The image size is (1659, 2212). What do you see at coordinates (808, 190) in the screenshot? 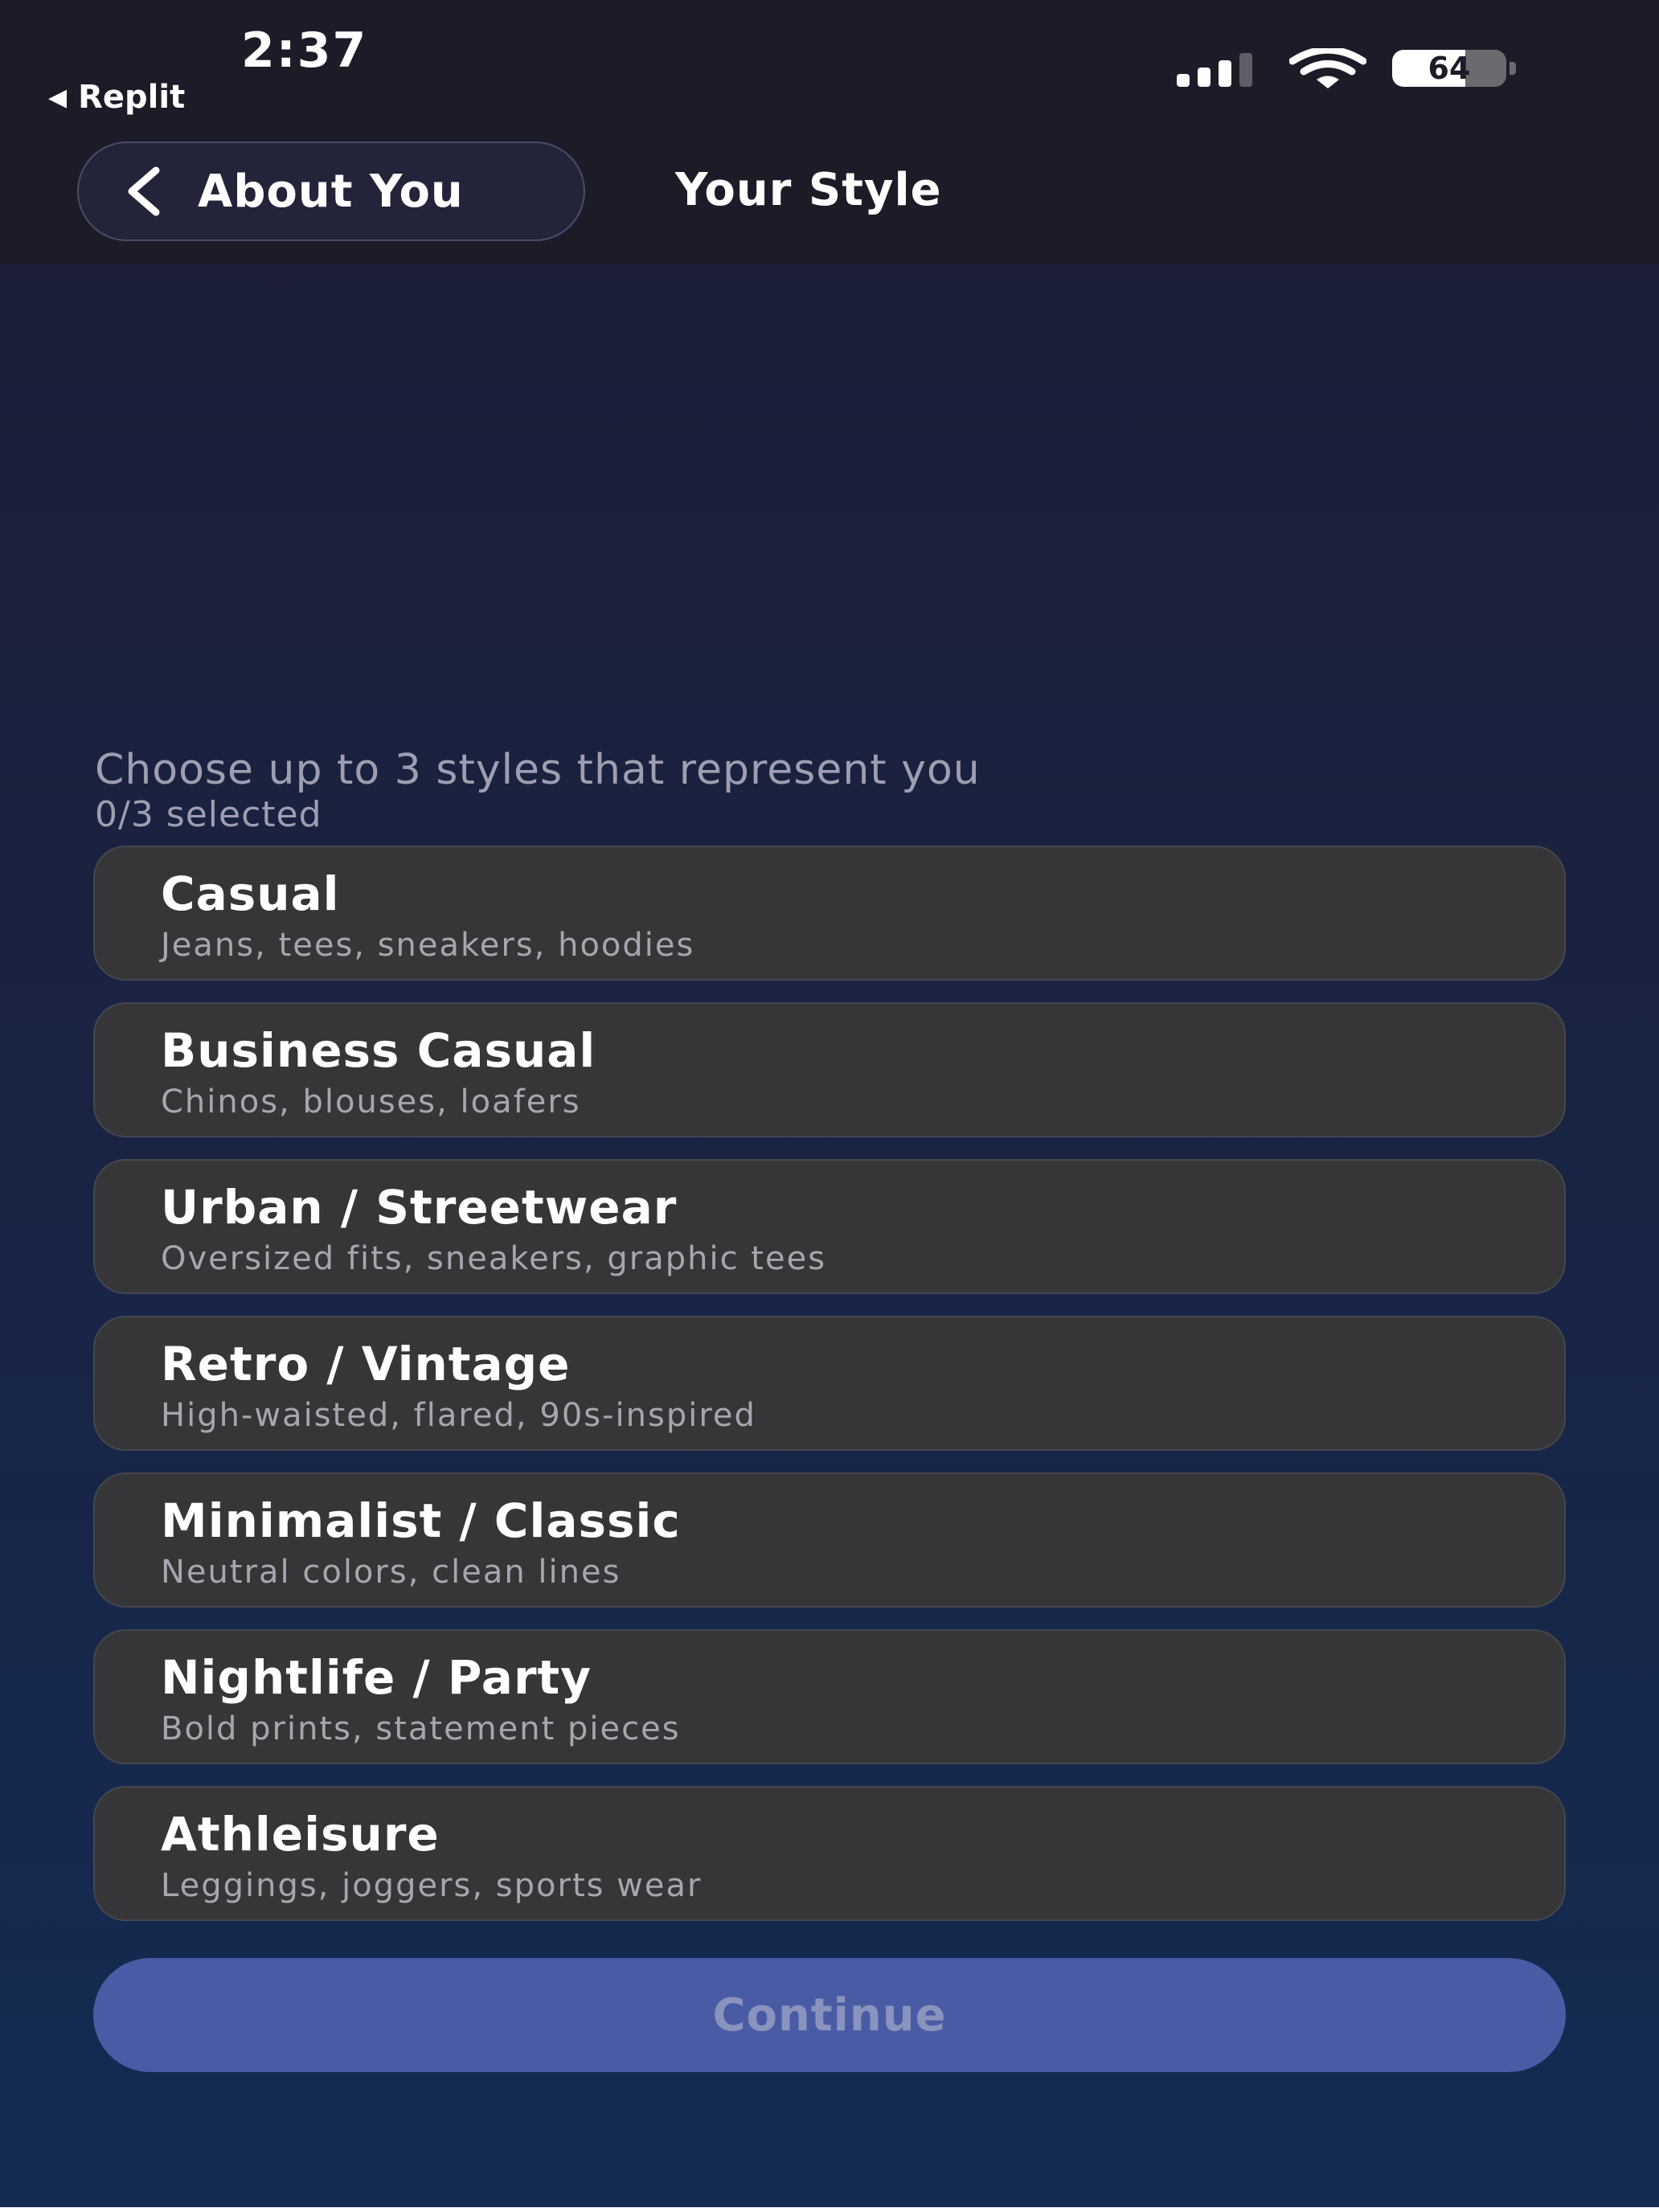
I see `page-title: Your Style` at bounding box center [808, 190].